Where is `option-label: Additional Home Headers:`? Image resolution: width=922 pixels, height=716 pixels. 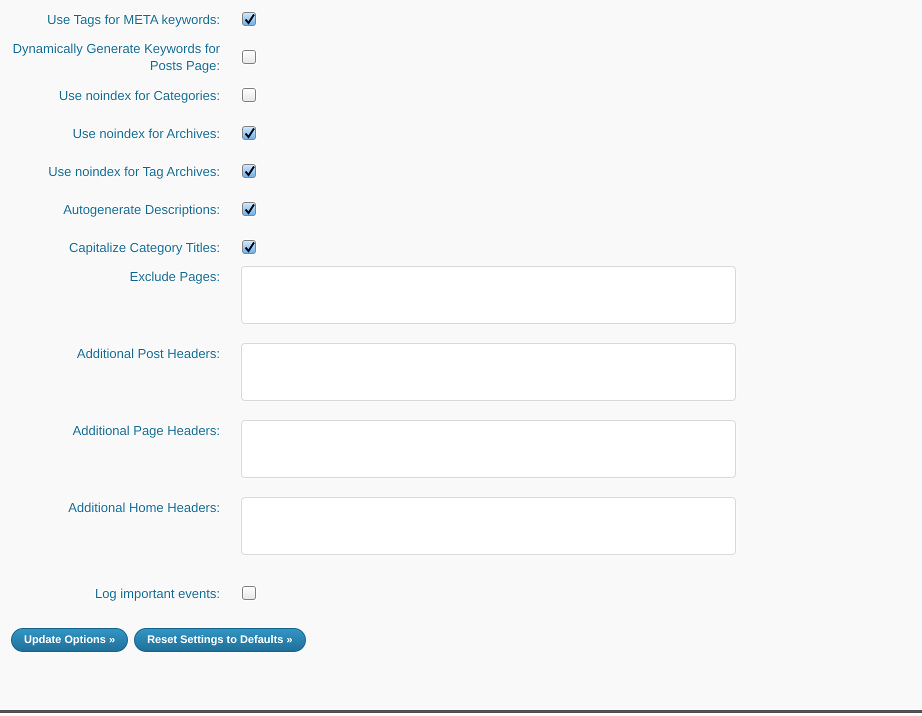
option-label: Additional Home Headers: is located at coordinates (143, 507).